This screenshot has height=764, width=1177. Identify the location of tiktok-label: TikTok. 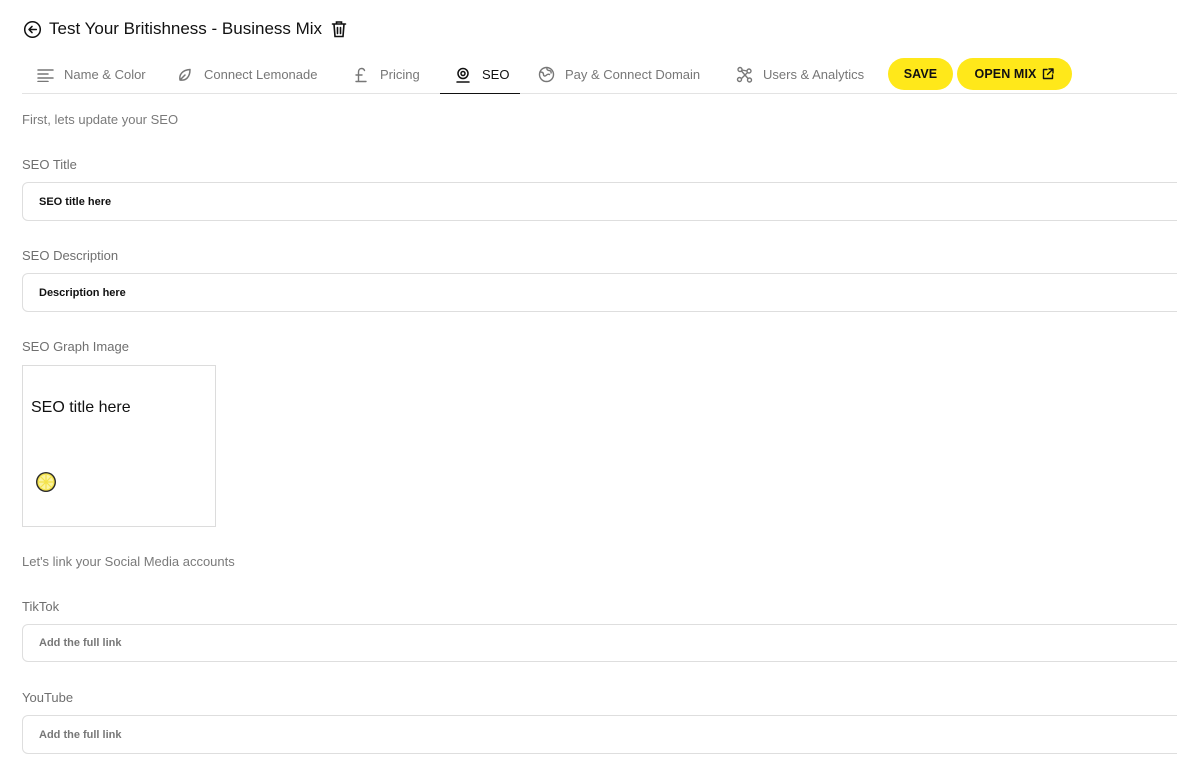
(41, 606).